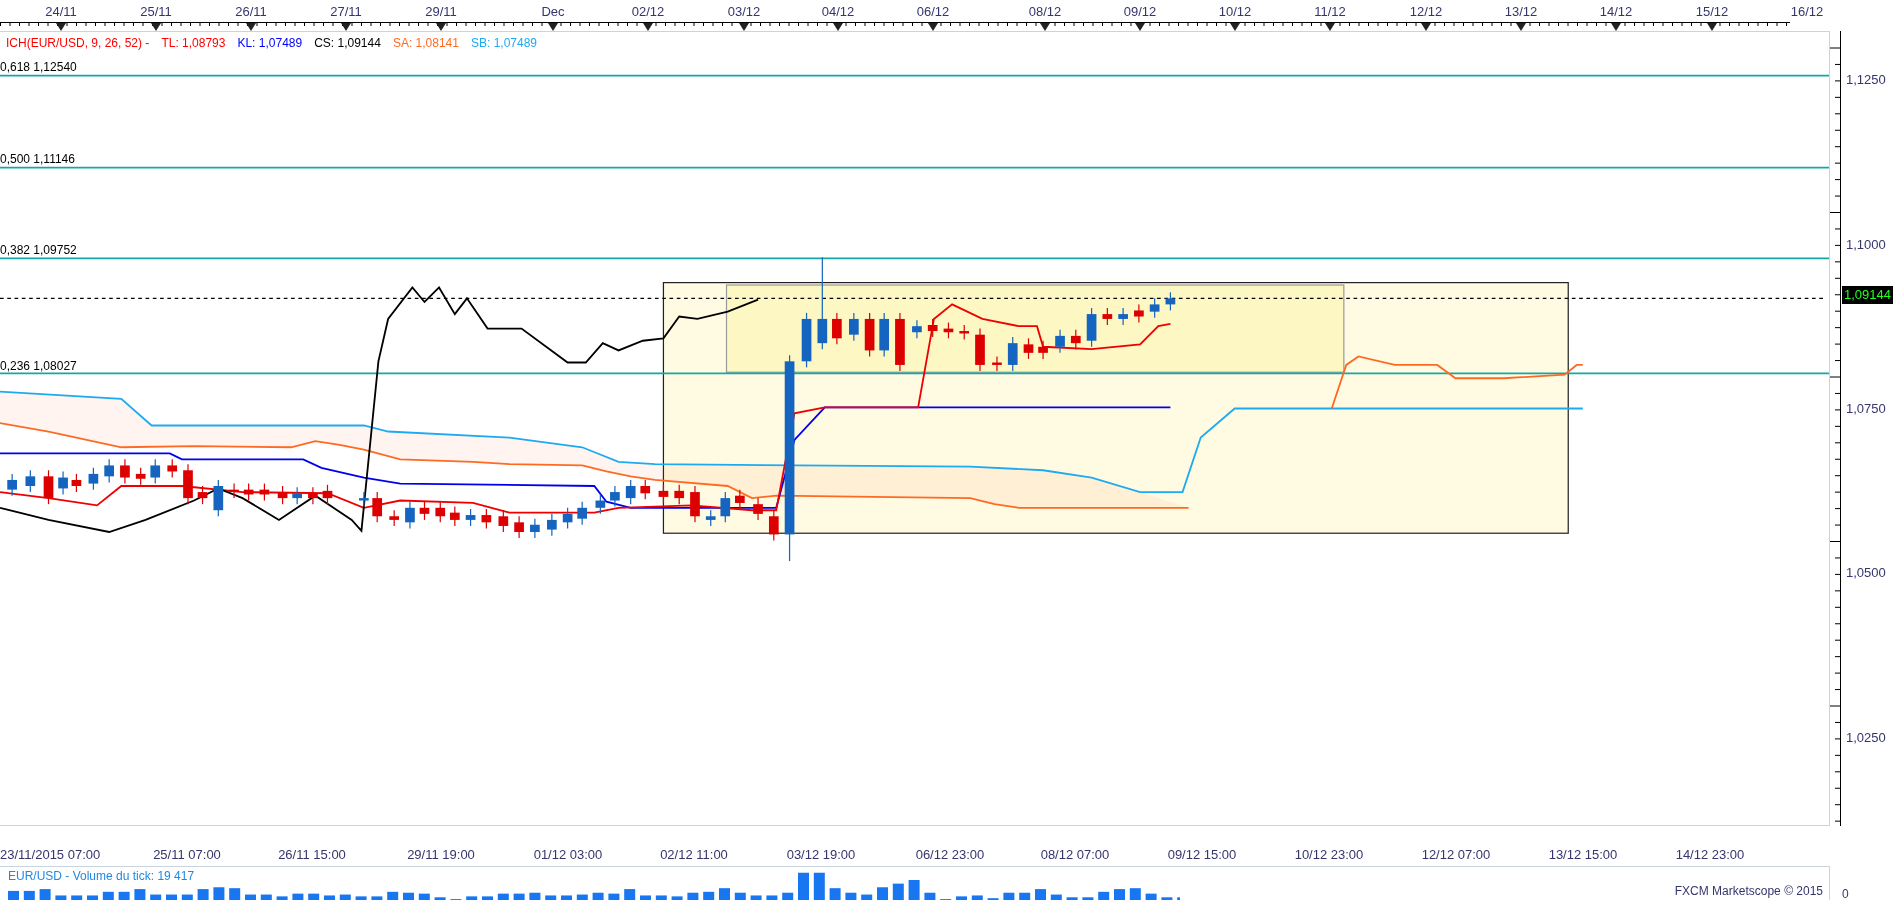 The height and width of the screenshot is (900, 1903). Describe the element at coordinates (1202, 855) in the screenshot. I see `time-label: 09/12 15:00` at that location.